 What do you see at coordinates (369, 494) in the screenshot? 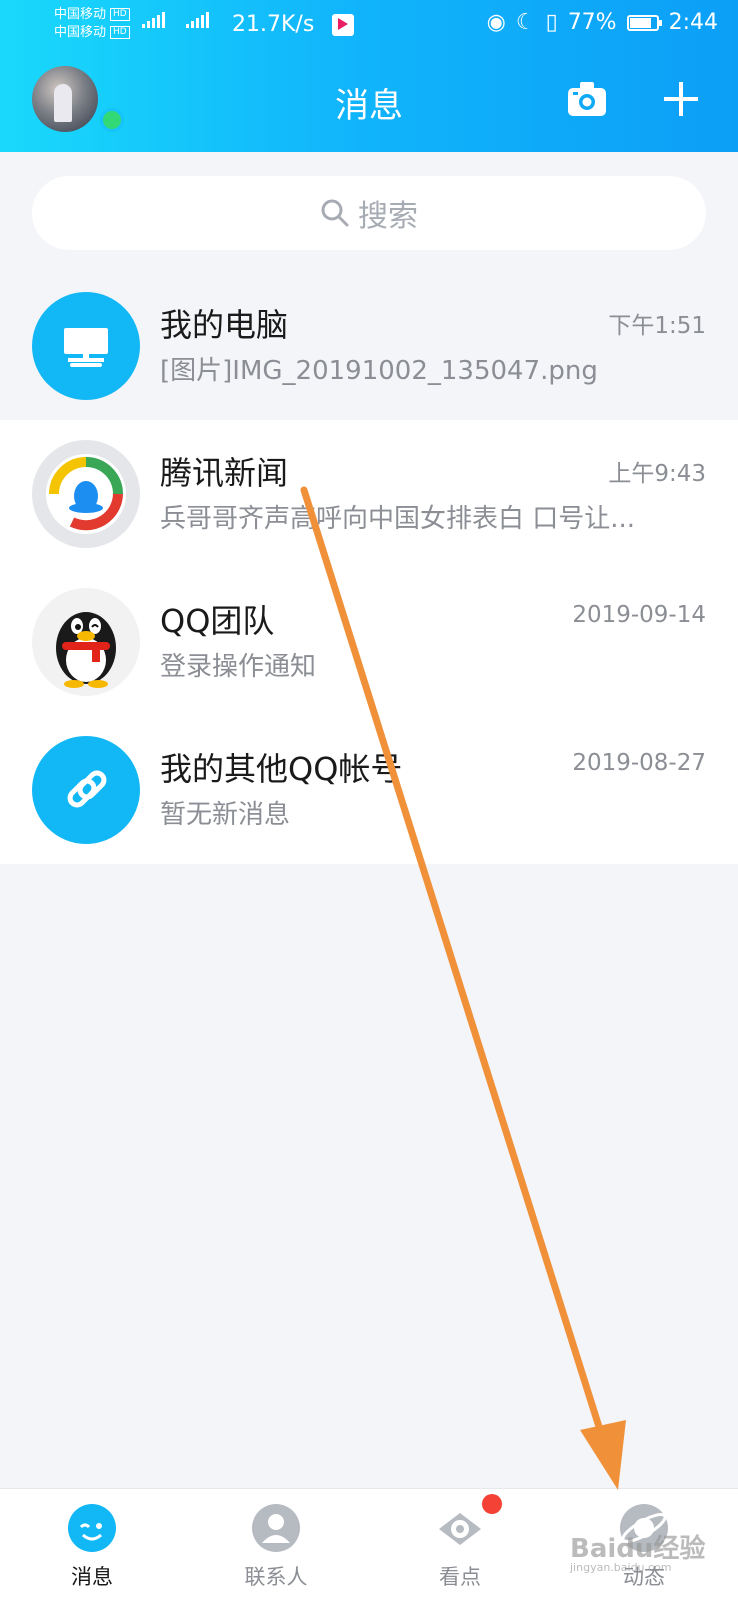
I see `conversation-row: 腾讯新闻 兵哥哥齐声高呼向中国女排表白 口号让... 上午9:43` at bounding box center [369, 494].